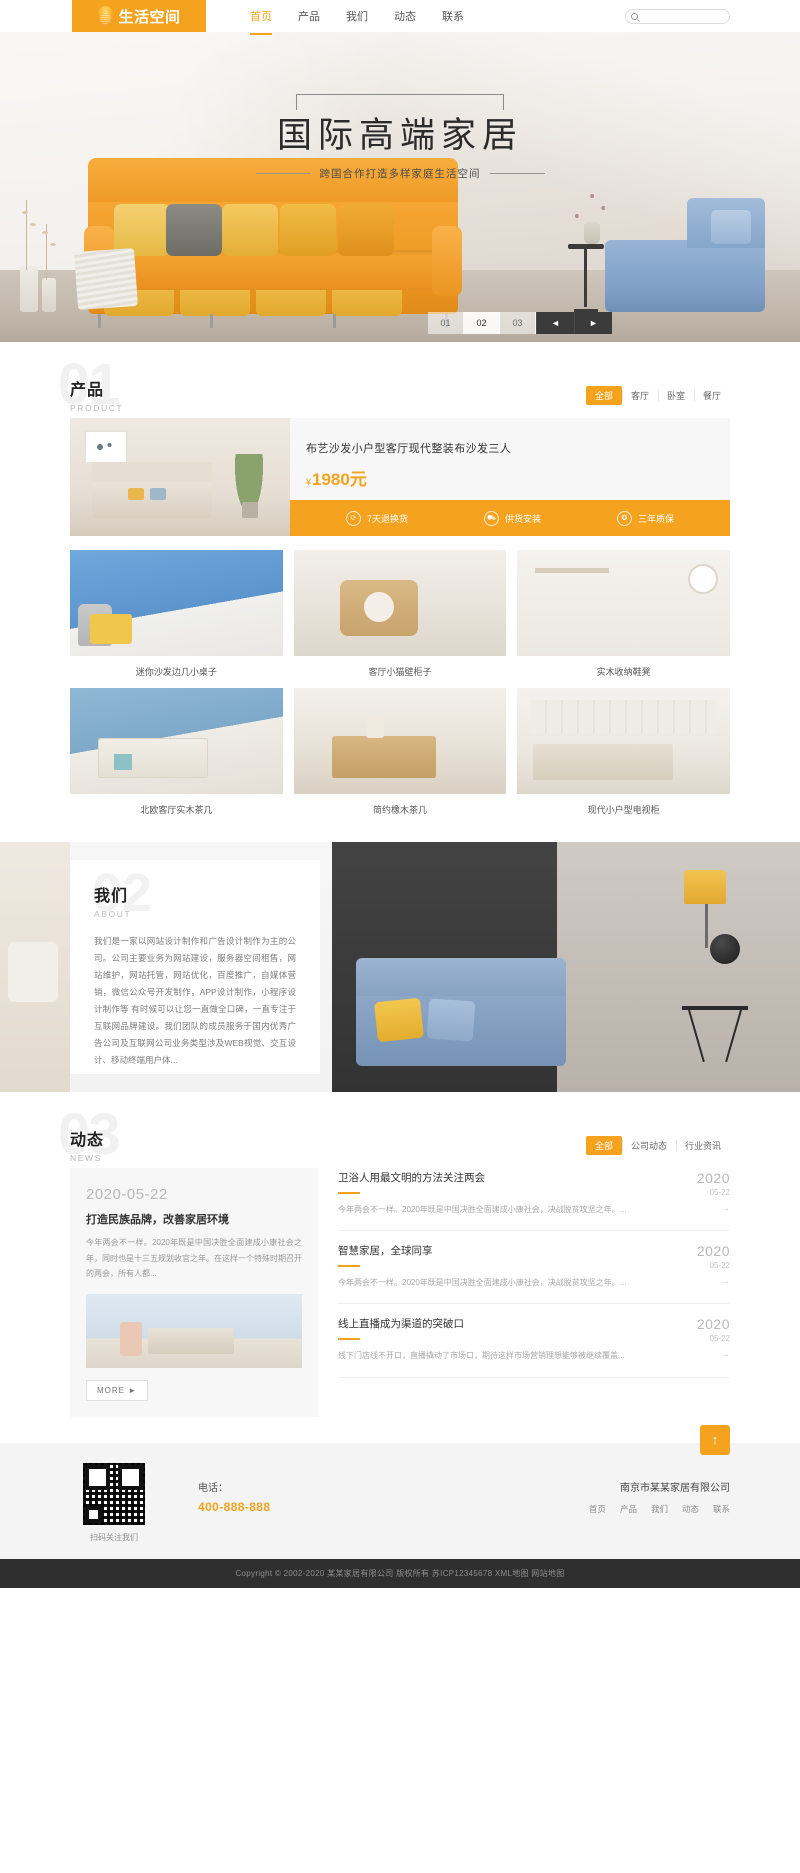 This screenshot has height=1873, width=800. I want to click on news-featured-date: 2020-05-22, so click(127, 1194).